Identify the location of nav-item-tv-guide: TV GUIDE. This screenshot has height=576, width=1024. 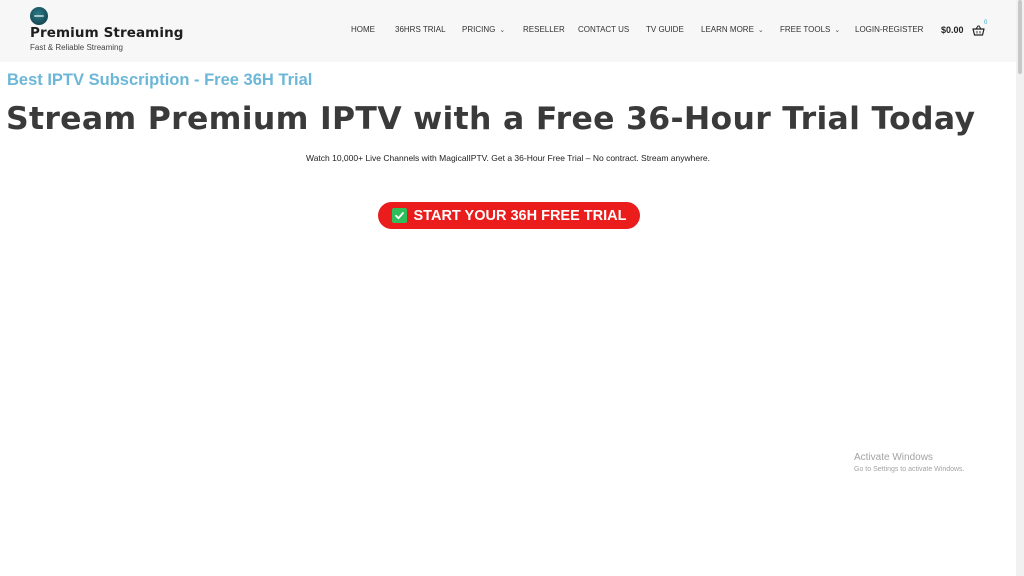
(665, 29).